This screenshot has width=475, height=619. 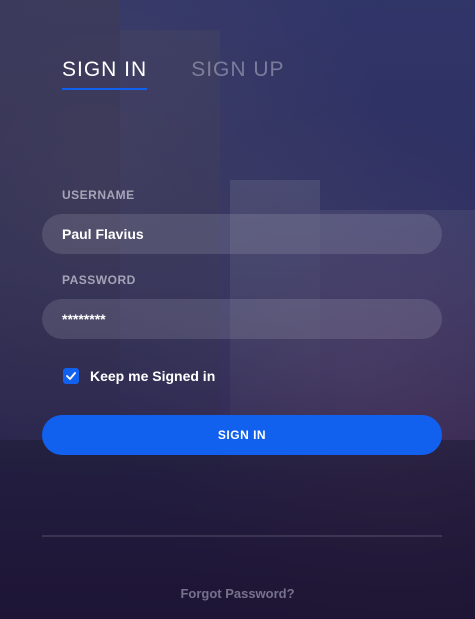 What do you see at coordinates (242, 435) in the screenshot?
I see `sign-in-button: SIGN IN` at bounding box center [242, 435].